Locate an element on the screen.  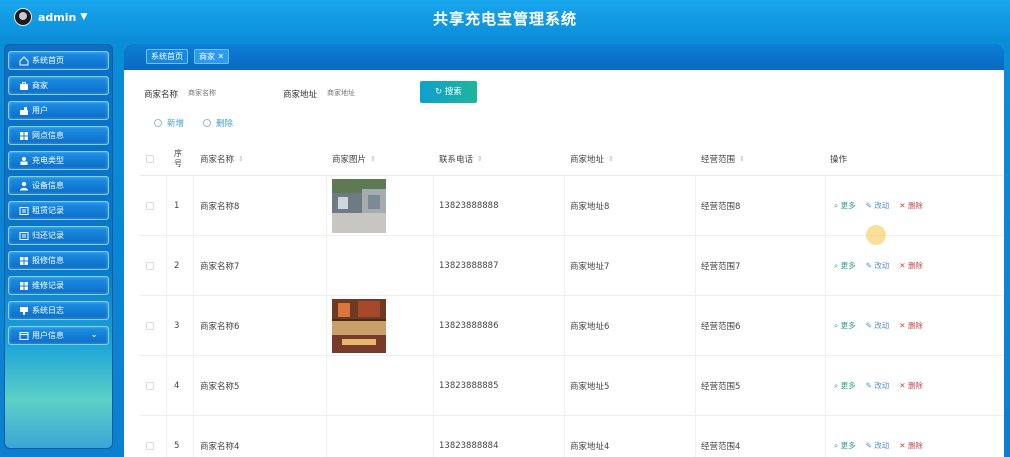
col-phone: 联系电话 ⇕ is located at coordinates (461, 158).